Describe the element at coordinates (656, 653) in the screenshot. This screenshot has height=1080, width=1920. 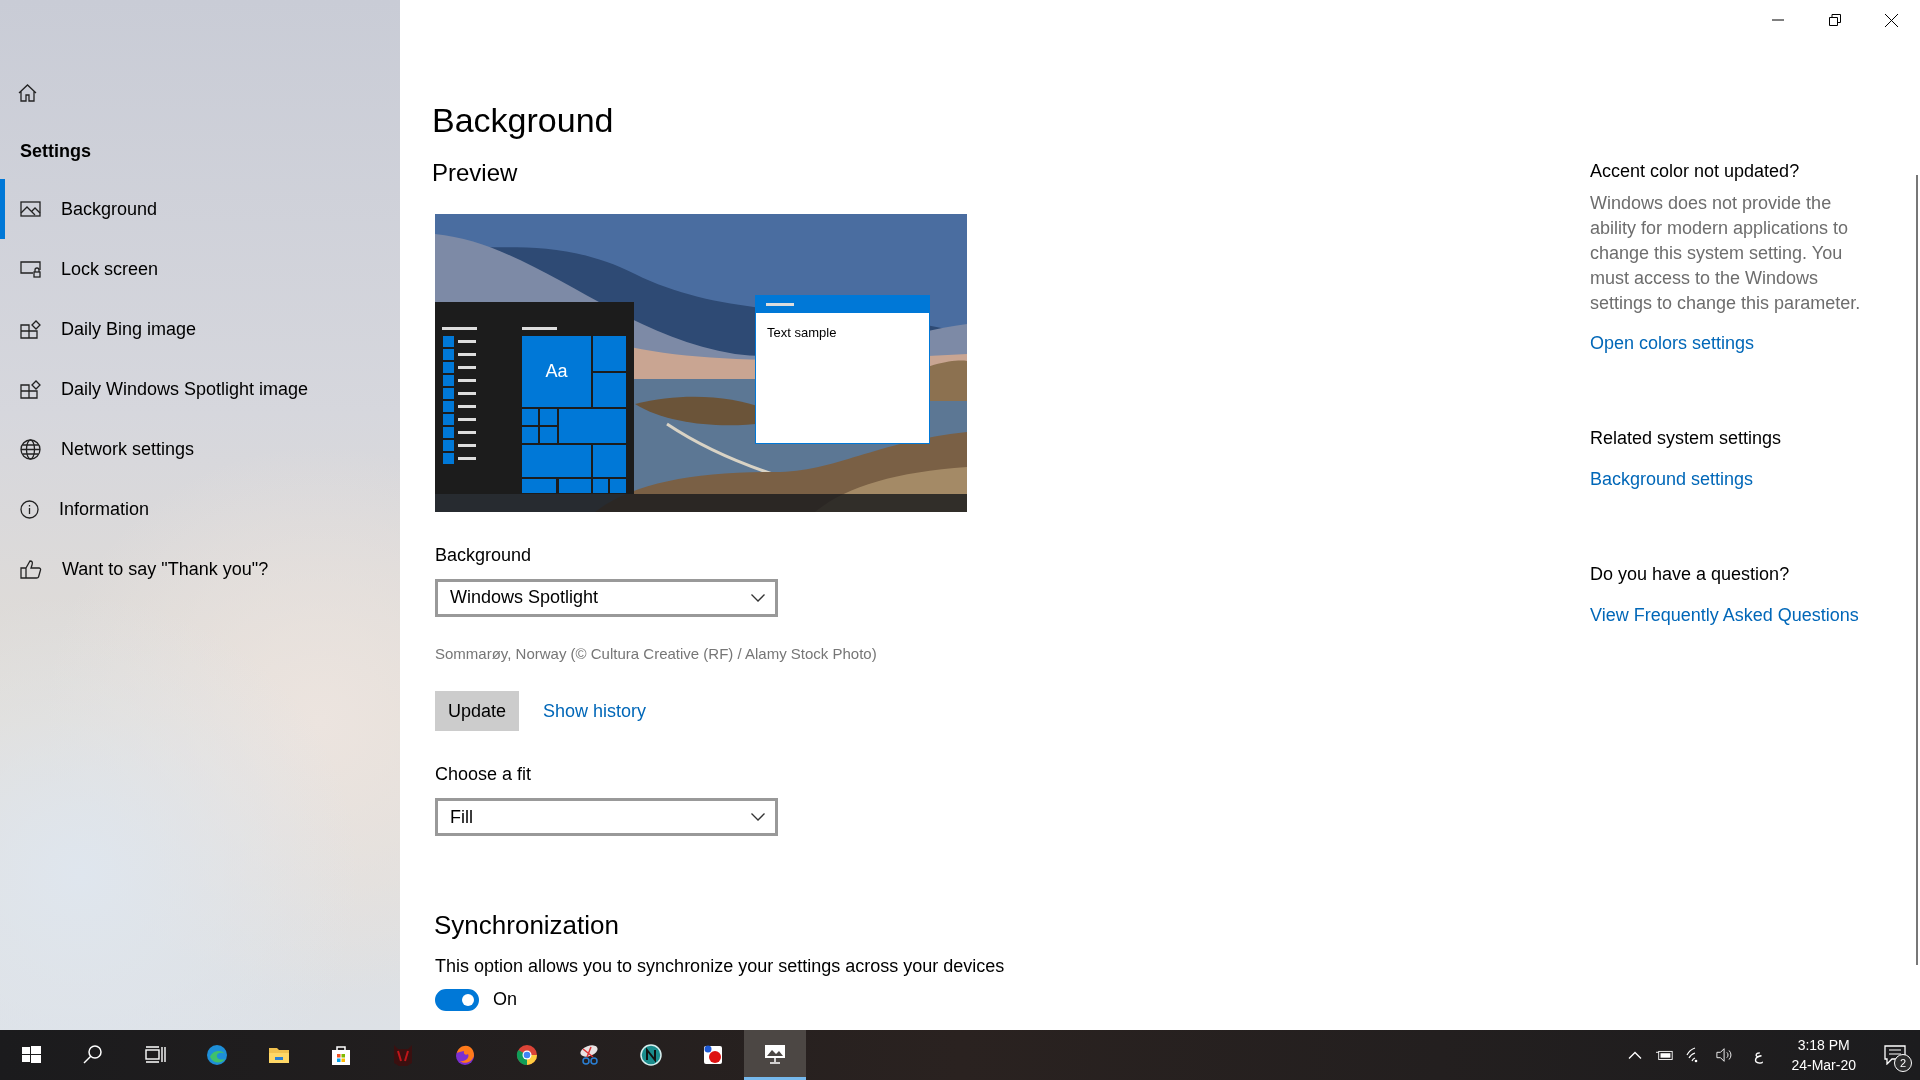
I see `photo-caption: Sommarøy, Norway (© Cultura Creative (RF) / Alamy Stock Photo)` at that location.